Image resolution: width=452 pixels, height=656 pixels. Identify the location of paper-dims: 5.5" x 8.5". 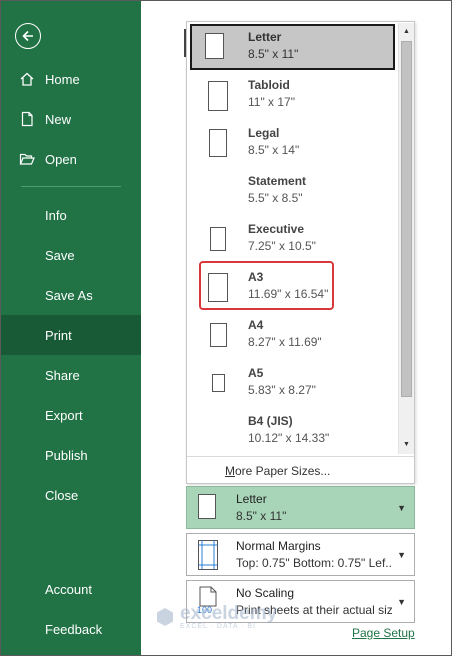
(275, 198).